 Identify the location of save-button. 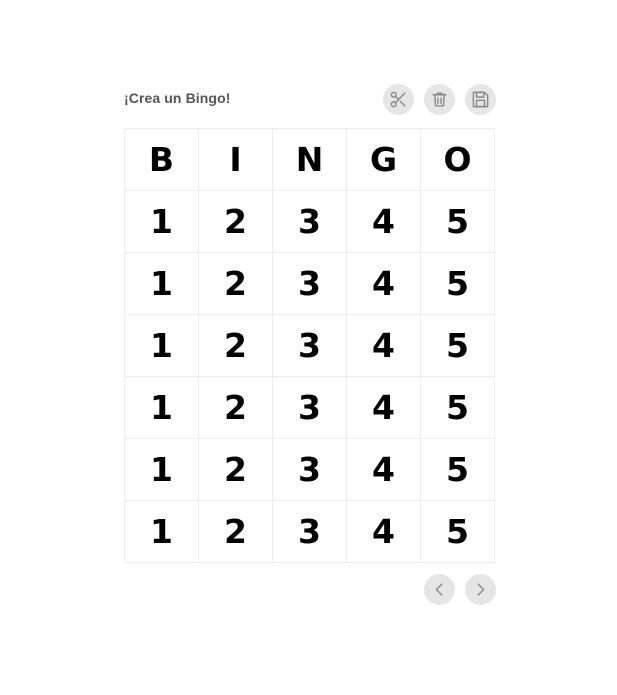
(480, 99).